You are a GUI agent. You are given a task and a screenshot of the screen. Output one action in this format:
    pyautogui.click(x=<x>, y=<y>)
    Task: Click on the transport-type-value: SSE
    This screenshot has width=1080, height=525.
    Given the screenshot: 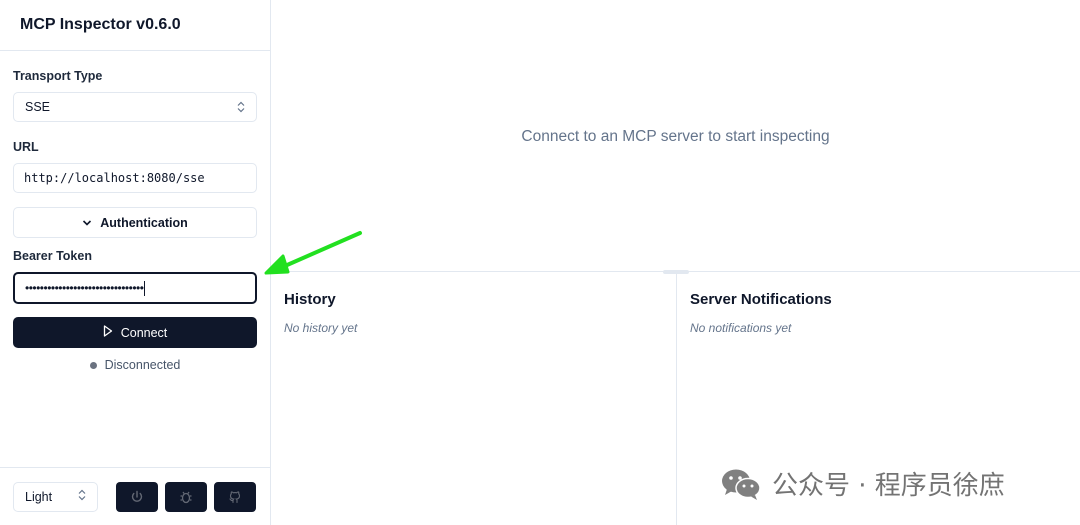 What is the action you would take?
    pyautogui.click(x=38, y=107)
    